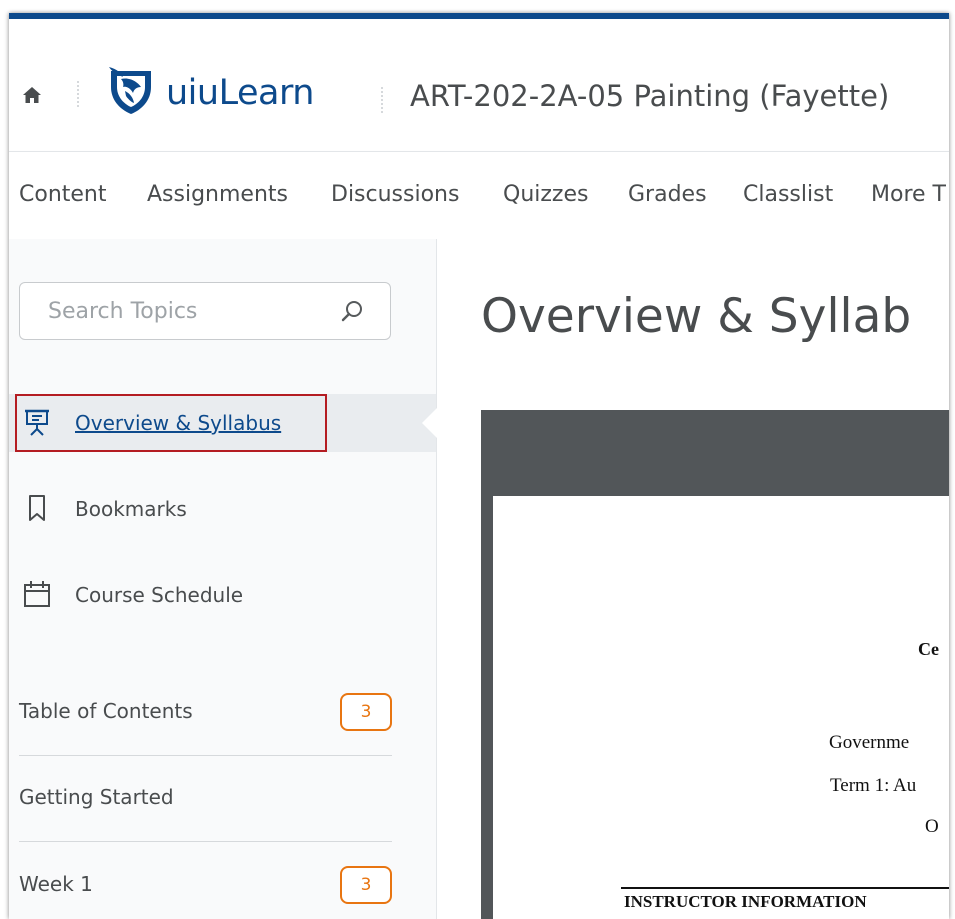 This screenshot has width=955, height=919. What do you see at coordinates (429, 423) in the screenshot?
I see `active-indicator` at bounding box center [429, 423].